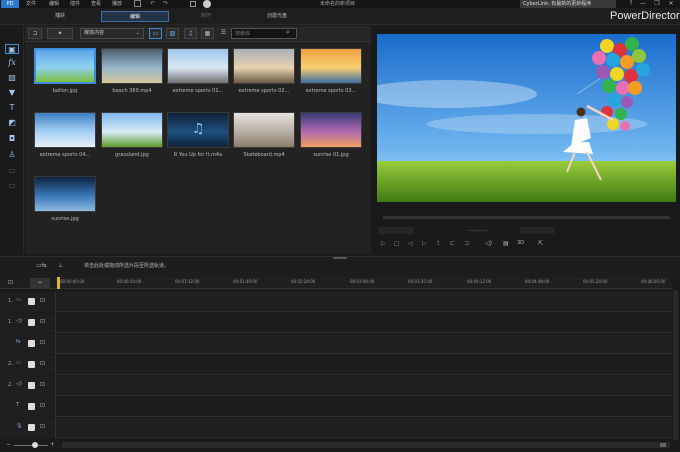 This screenshot has height=452, width=680. I want to click on zoom-in-icon: +, so click(52, 444).